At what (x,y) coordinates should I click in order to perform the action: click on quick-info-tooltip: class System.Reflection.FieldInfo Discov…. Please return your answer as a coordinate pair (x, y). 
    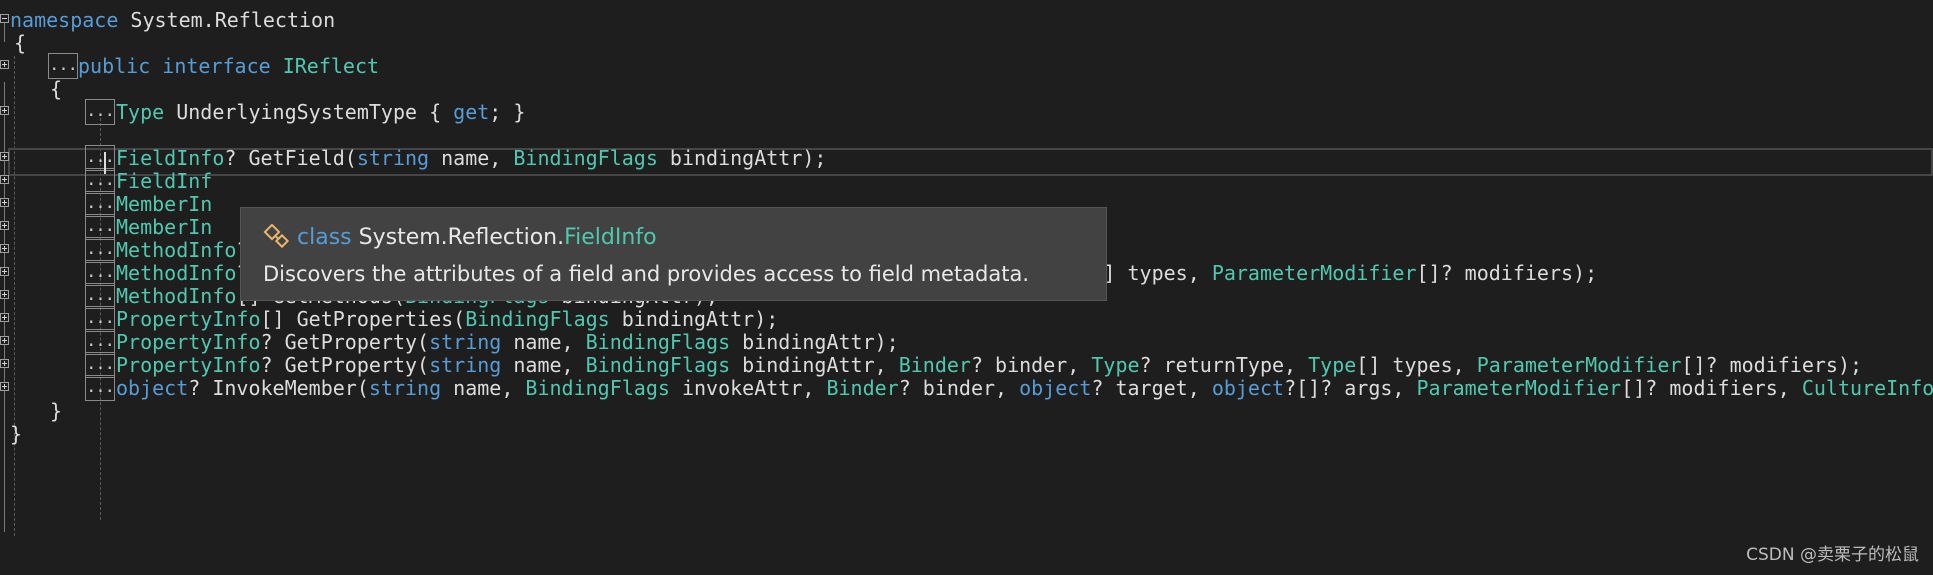
    Looking at the image, I should click on (673, 254).